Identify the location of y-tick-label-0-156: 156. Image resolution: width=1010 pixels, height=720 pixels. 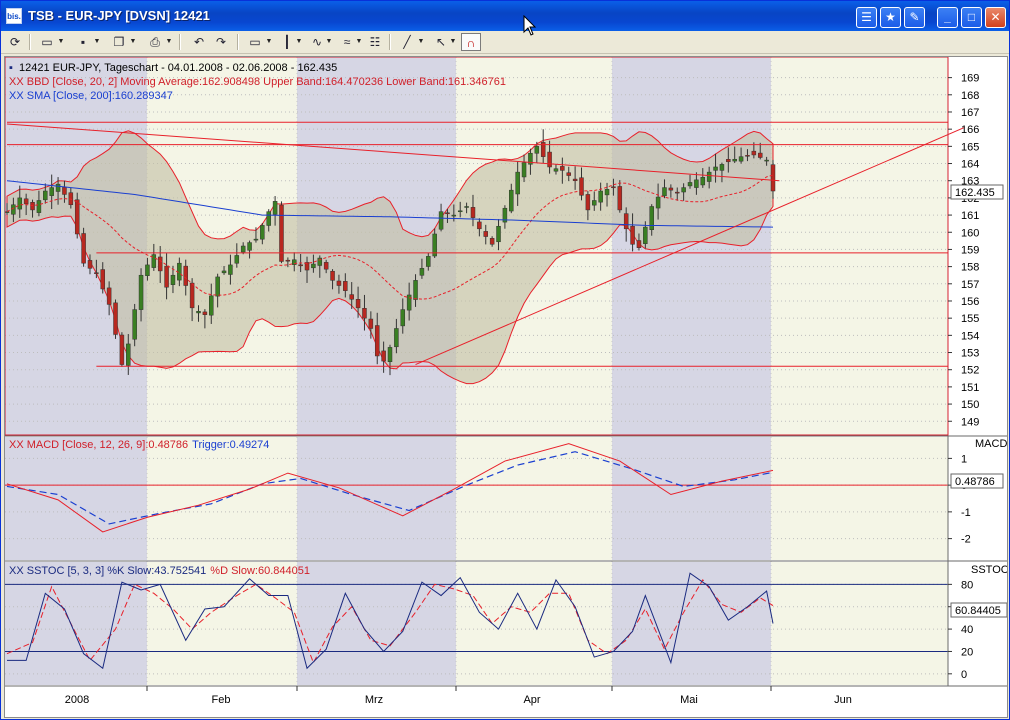
(970, 302).